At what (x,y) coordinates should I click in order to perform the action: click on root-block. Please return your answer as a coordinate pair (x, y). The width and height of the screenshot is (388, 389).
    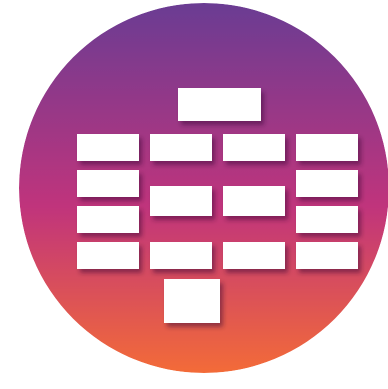
    Looking at the image, I should click on (219, 104).